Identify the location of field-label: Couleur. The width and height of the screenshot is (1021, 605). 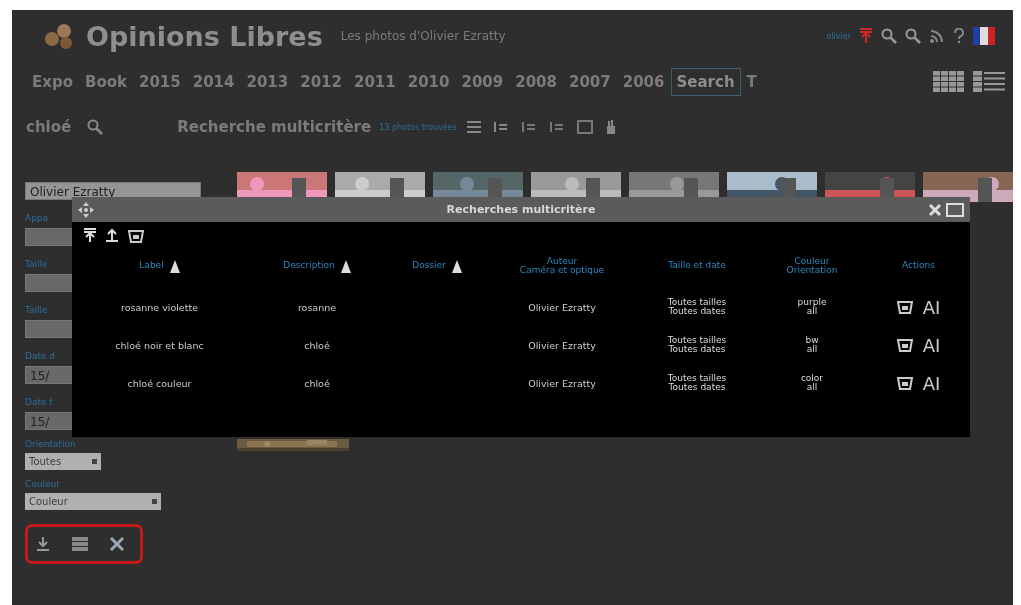
(42, 484).